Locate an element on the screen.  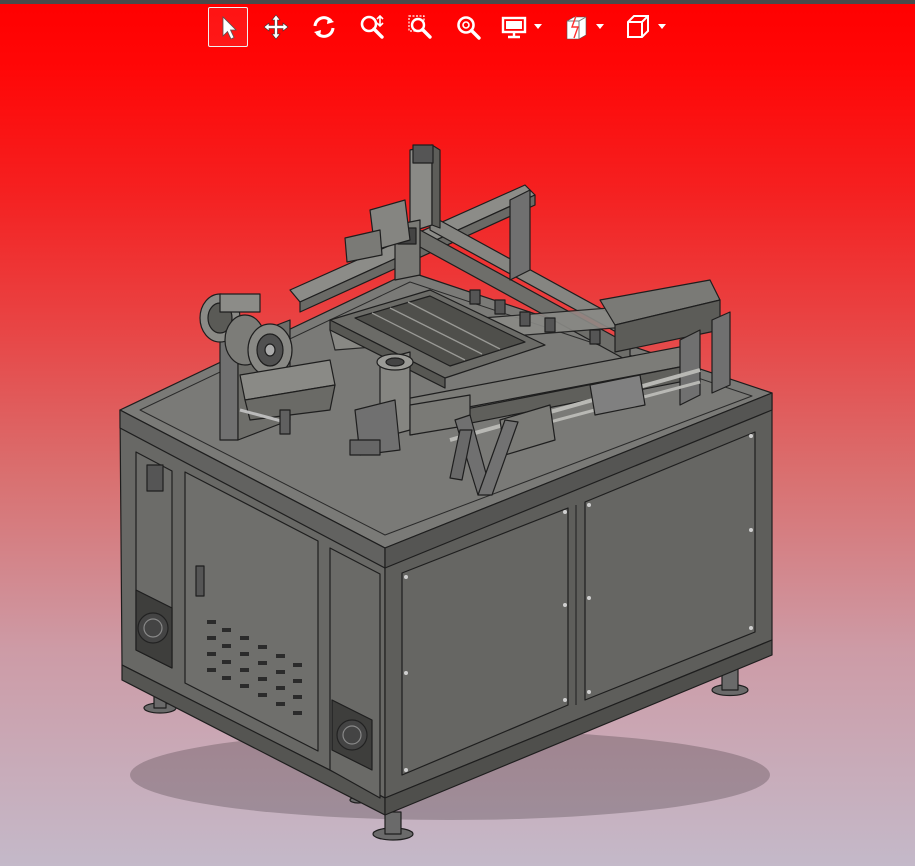
section-view-dropdown is located at coordinates (603, 27).